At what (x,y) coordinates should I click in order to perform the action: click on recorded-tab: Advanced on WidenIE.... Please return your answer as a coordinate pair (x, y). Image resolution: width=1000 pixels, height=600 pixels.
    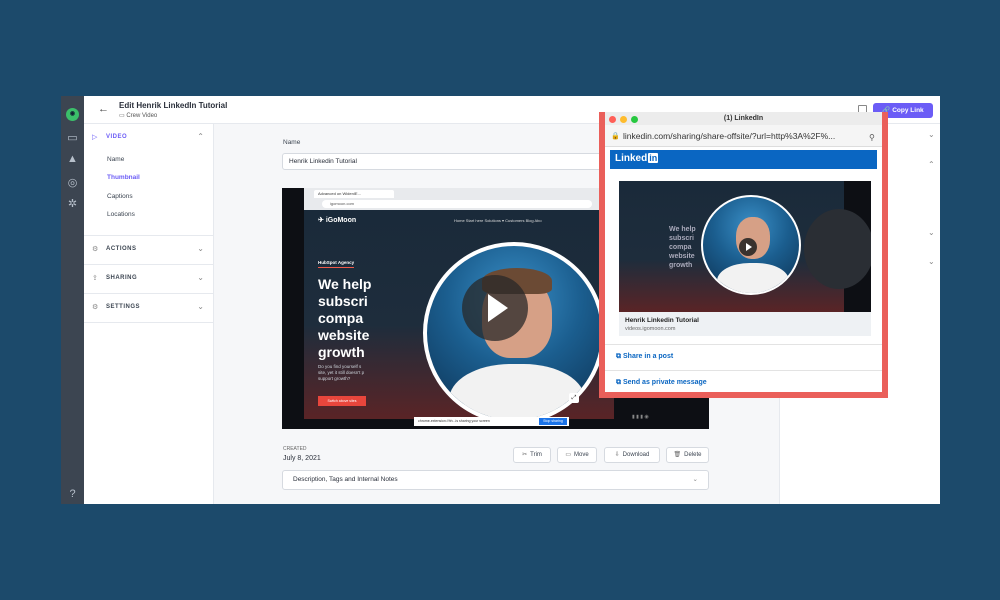
    Looking at the image, I should click on (354, 194).